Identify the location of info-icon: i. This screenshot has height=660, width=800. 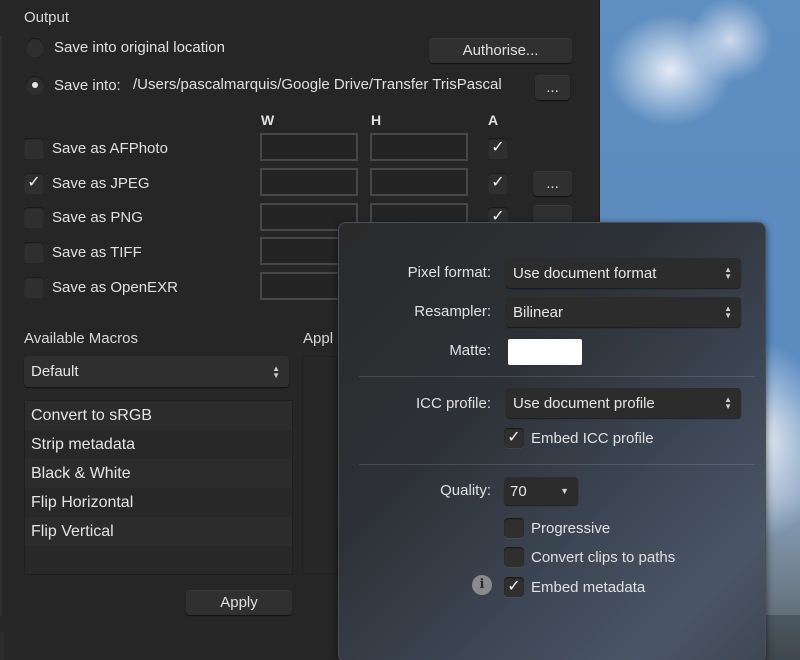
(482, 585).